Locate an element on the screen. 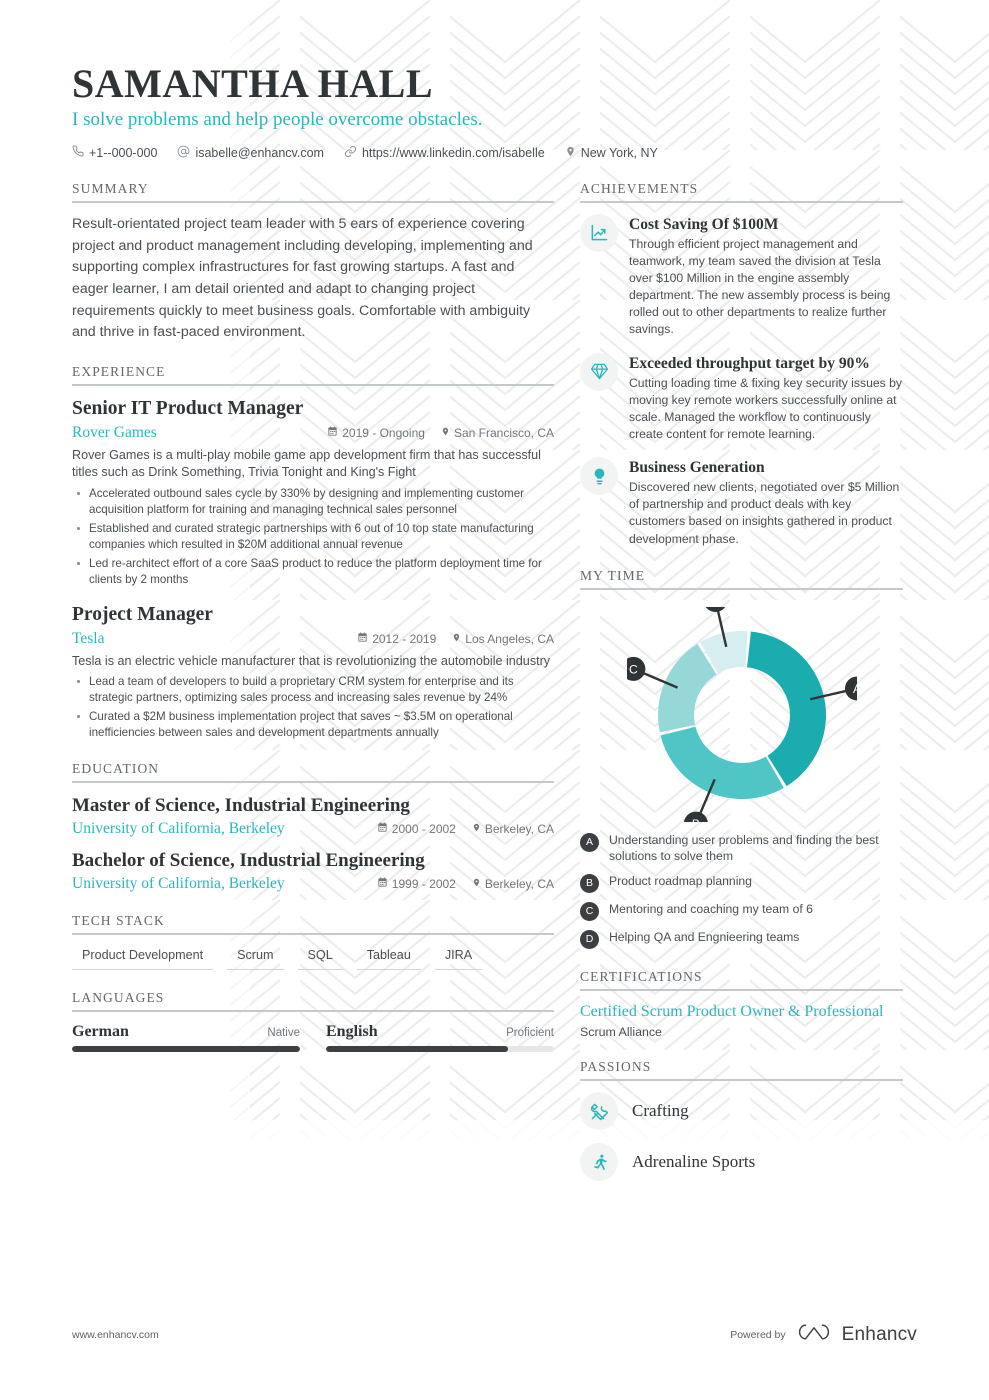 The image size is (989, 1400). donut-segment-B is located at coordinates (722, 762).